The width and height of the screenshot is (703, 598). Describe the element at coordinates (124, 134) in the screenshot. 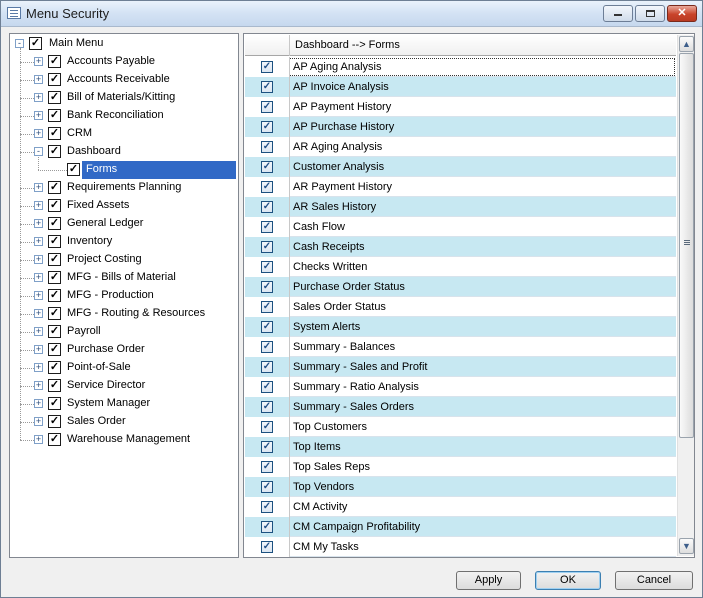

I see `tree-item-crm: + ✓ CRM` at that location.